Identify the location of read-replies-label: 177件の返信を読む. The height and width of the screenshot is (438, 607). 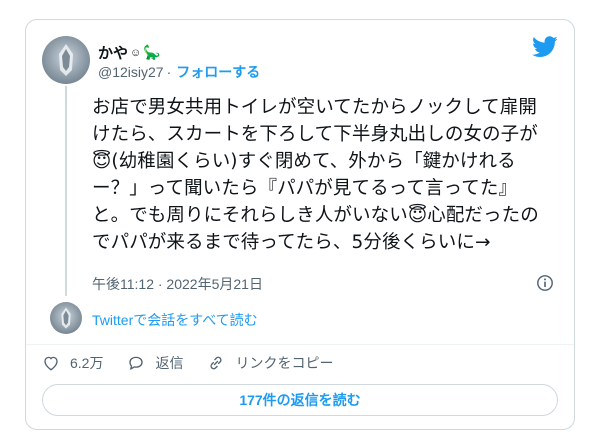
(300, 400).